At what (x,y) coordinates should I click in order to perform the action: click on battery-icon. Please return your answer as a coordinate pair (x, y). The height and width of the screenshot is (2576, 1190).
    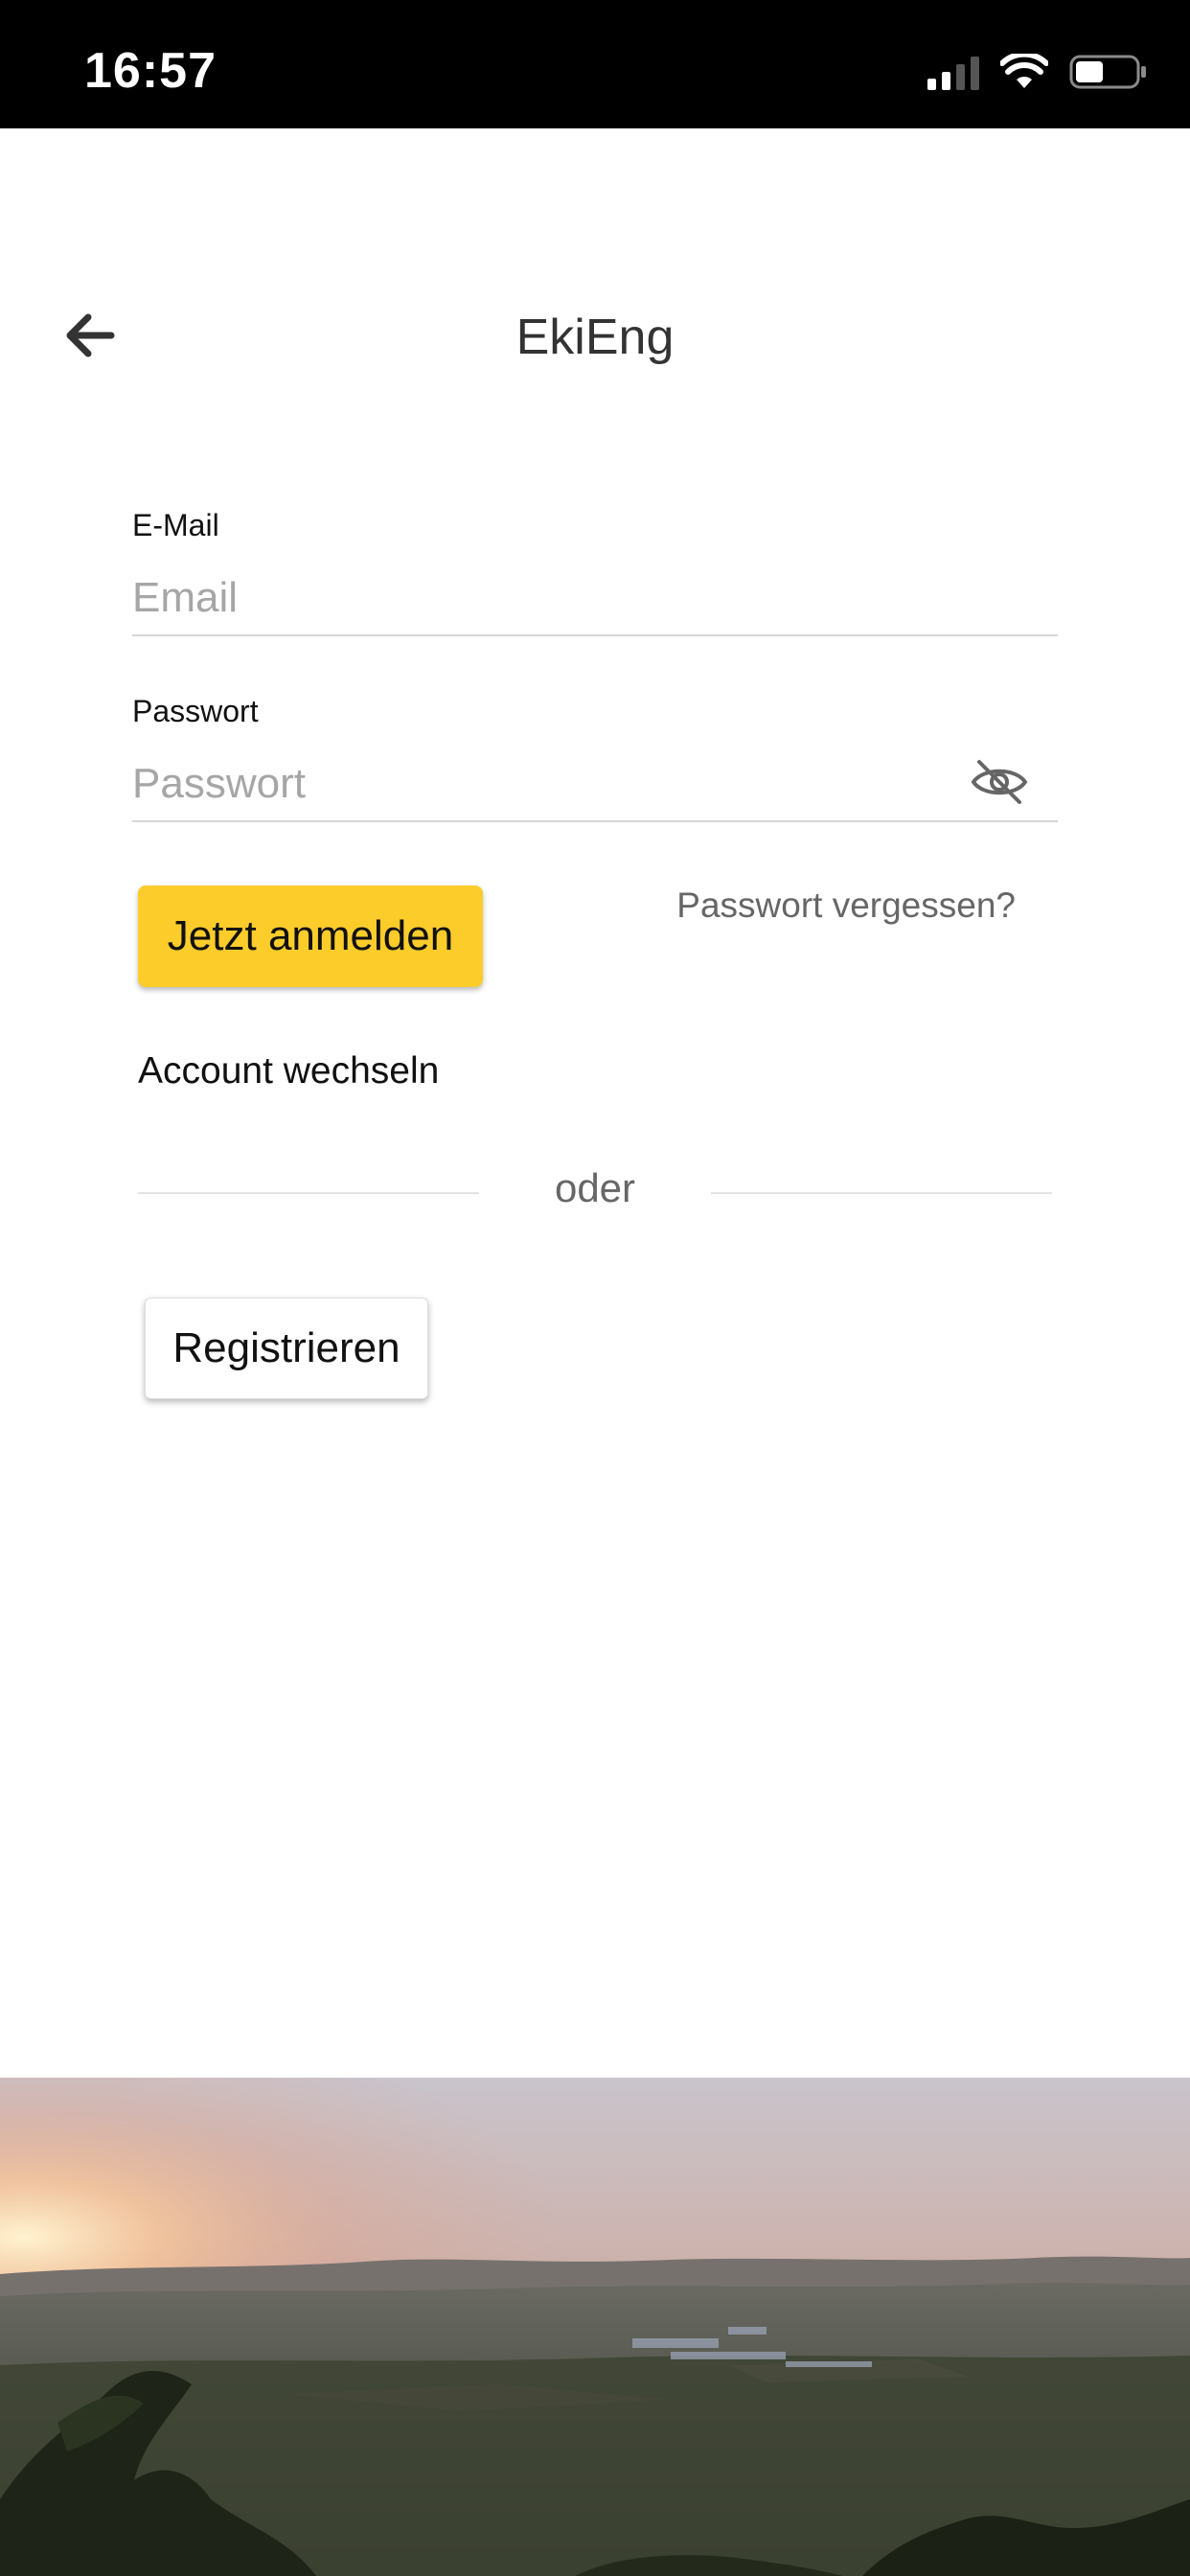
    Looking at the image, I should click on (1108, 72).